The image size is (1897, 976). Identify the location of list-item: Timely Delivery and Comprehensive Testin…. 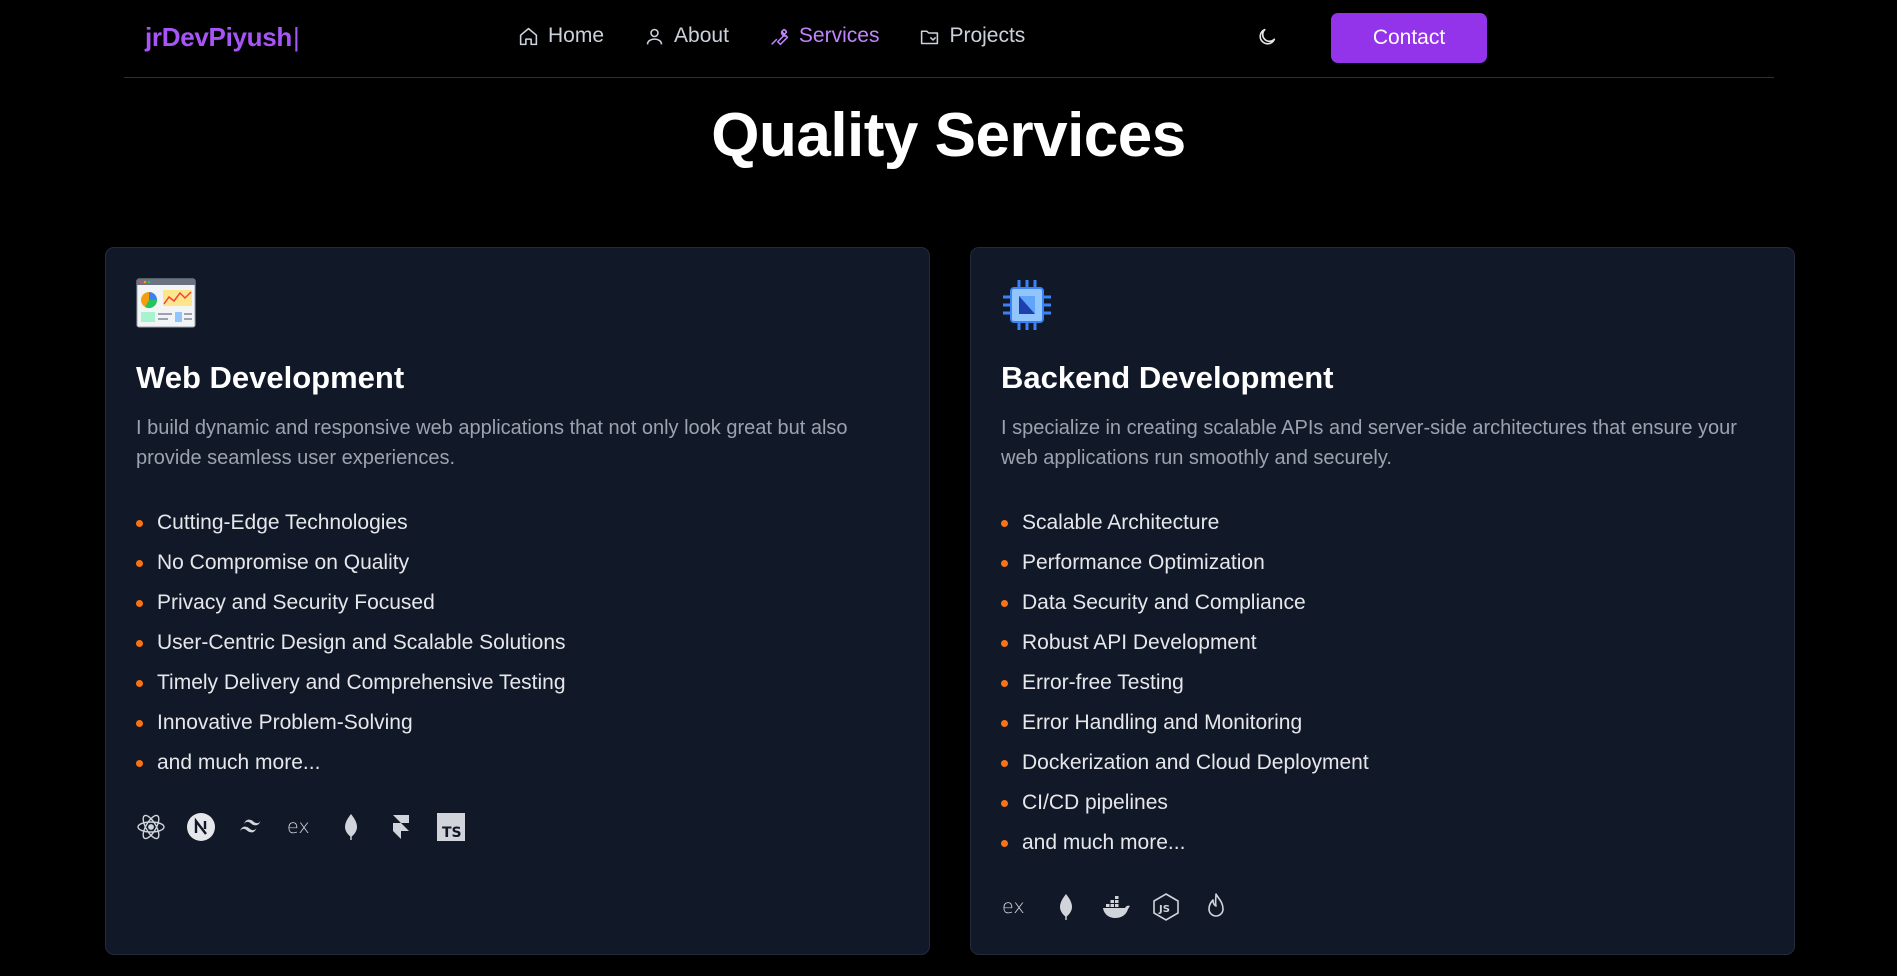
(351, 683).